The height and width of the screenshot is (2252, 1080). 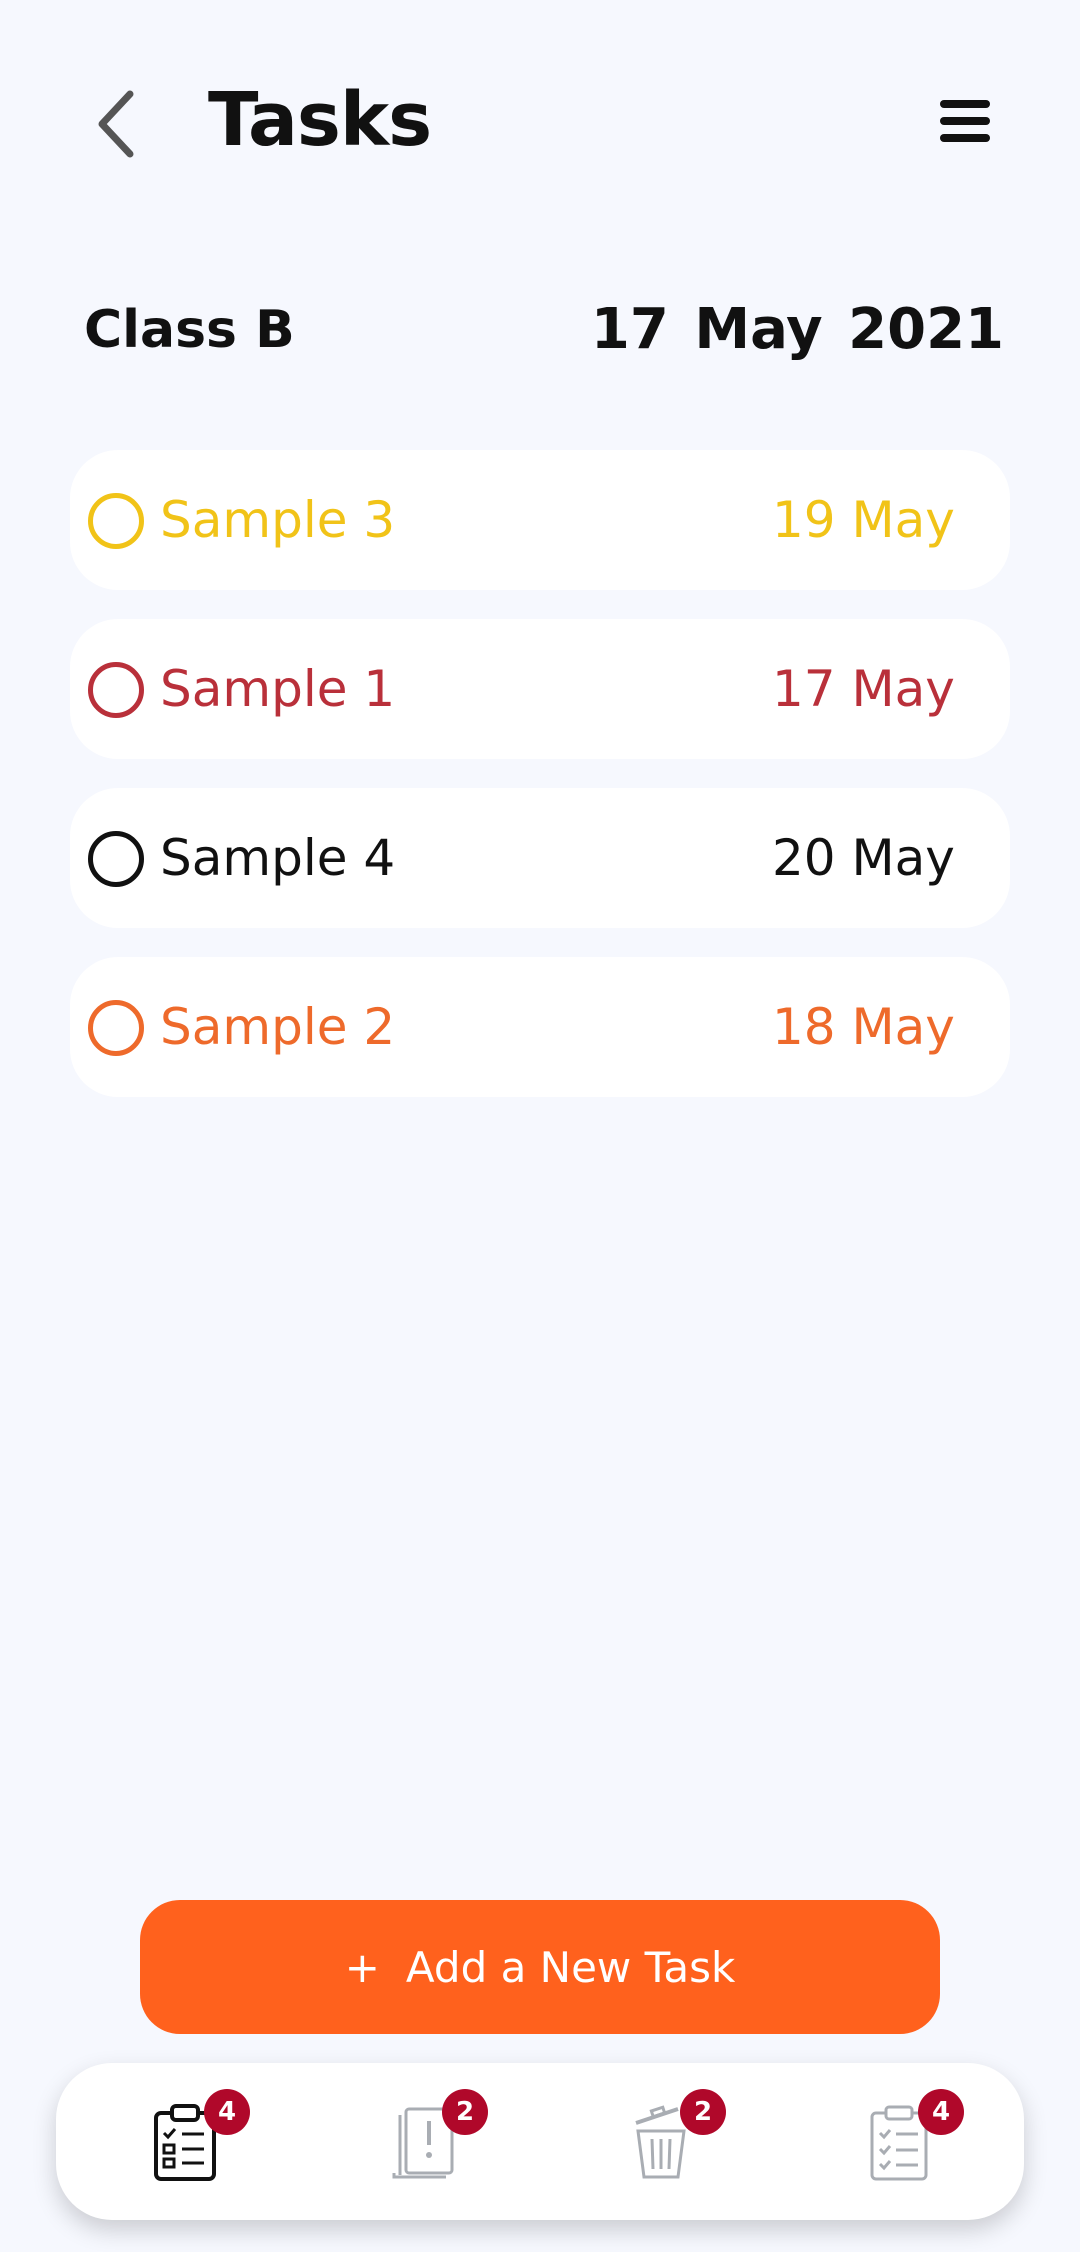 What do you see at coordinates (227, 2112) in the screenshot?
I see `tasks-count-badge: 4` at bounding box center [227, 2112].